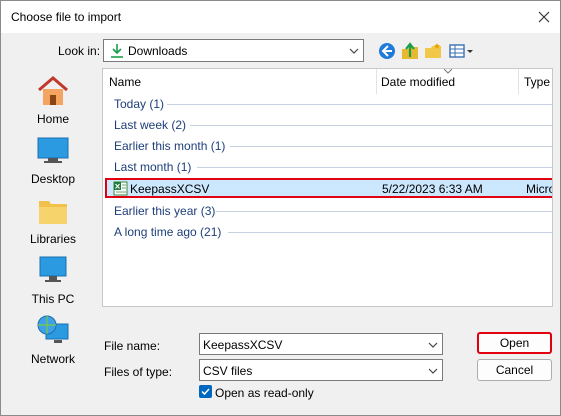 This screenshot has height=416, width=561. Describe the element at coordinates (53, 150) in the screenshot. I see `desktop-icon` at that location.